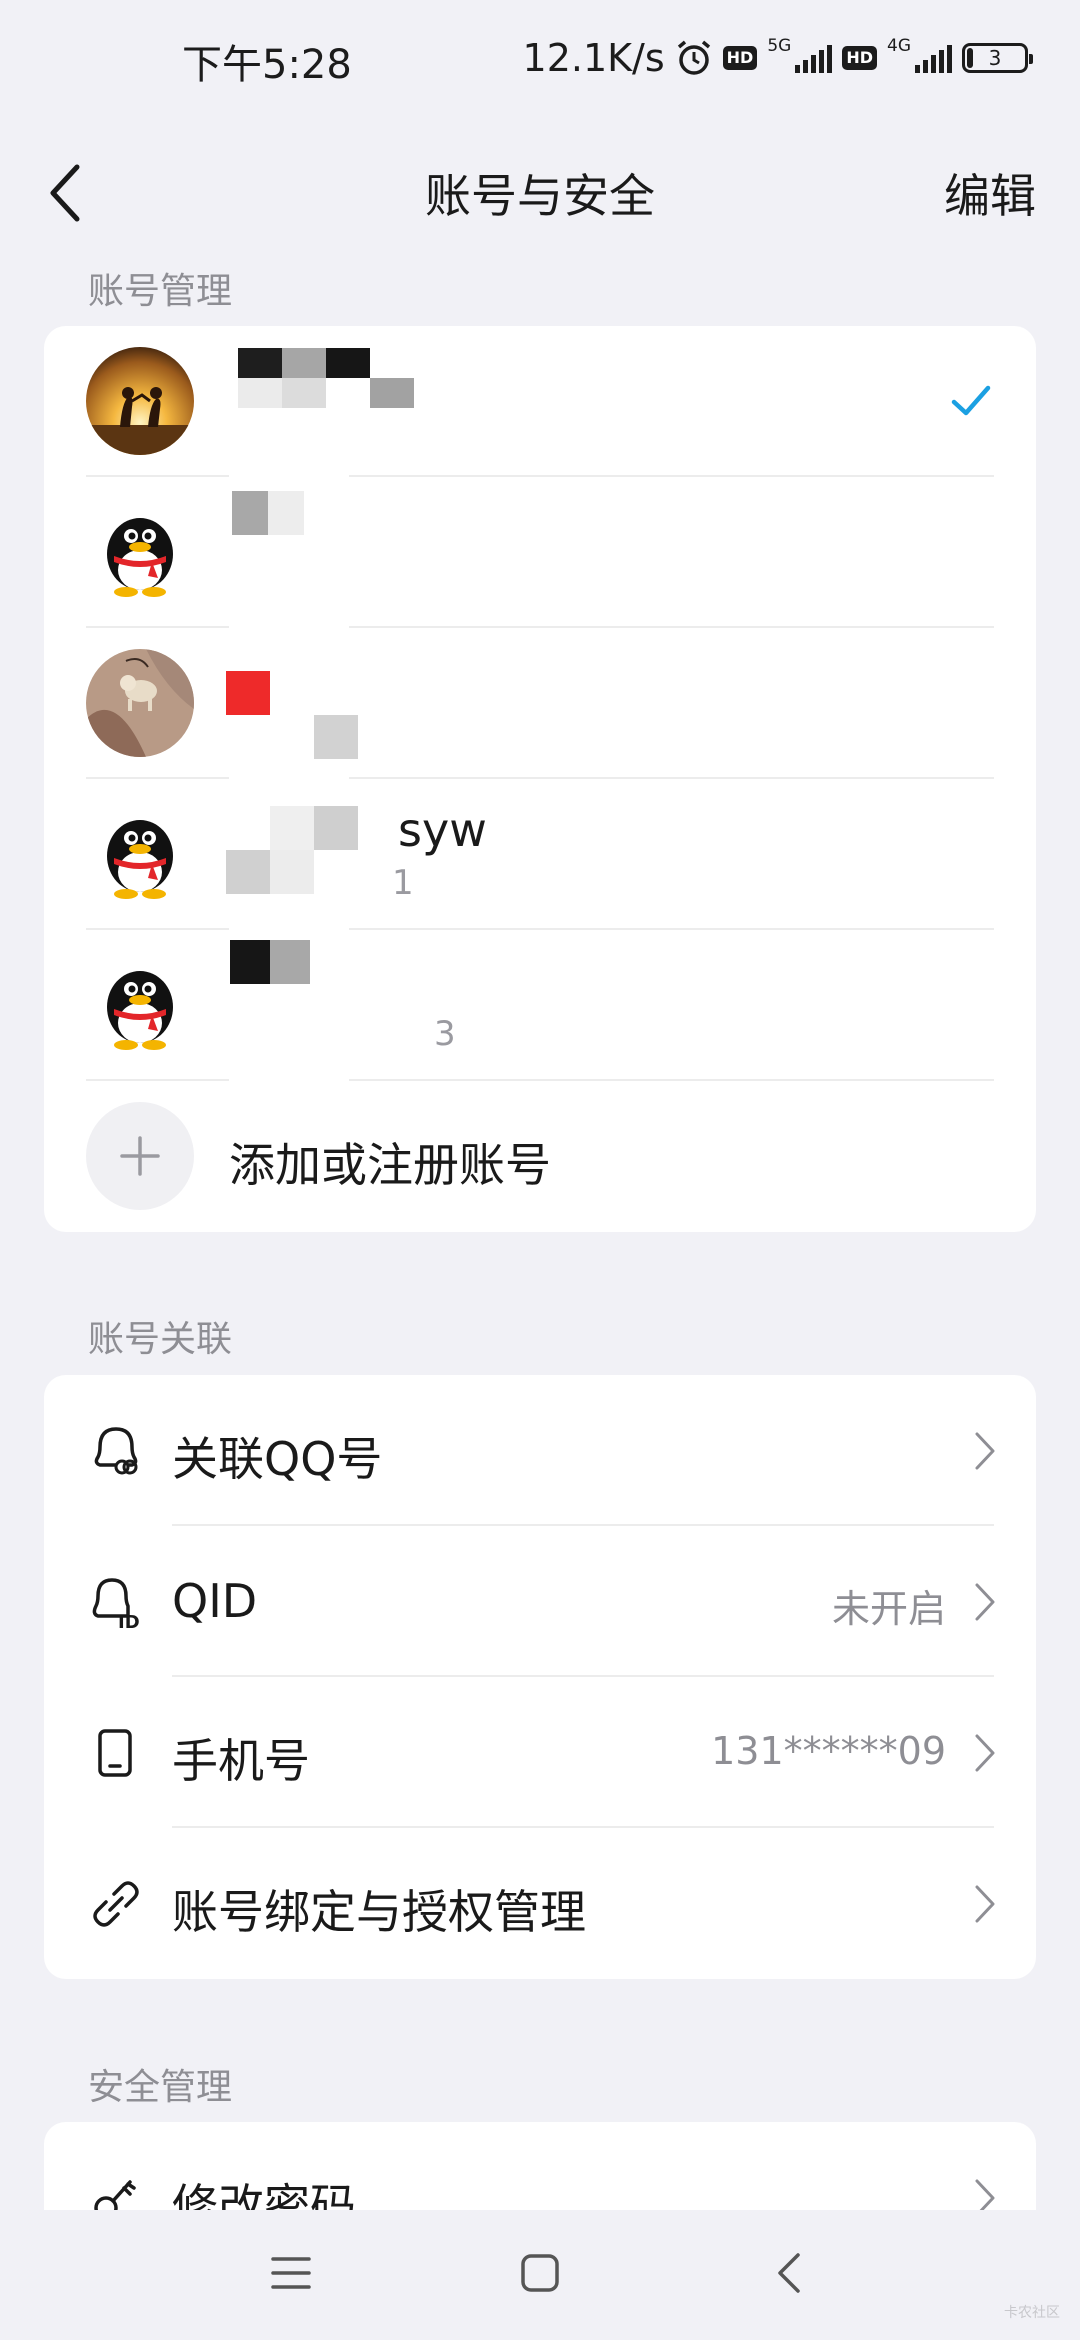 This screenshot has width=1080, height=2340. Describe the element at coordinates (129, 1622) in the screenshot. I see `svg-text: ID` at that location.